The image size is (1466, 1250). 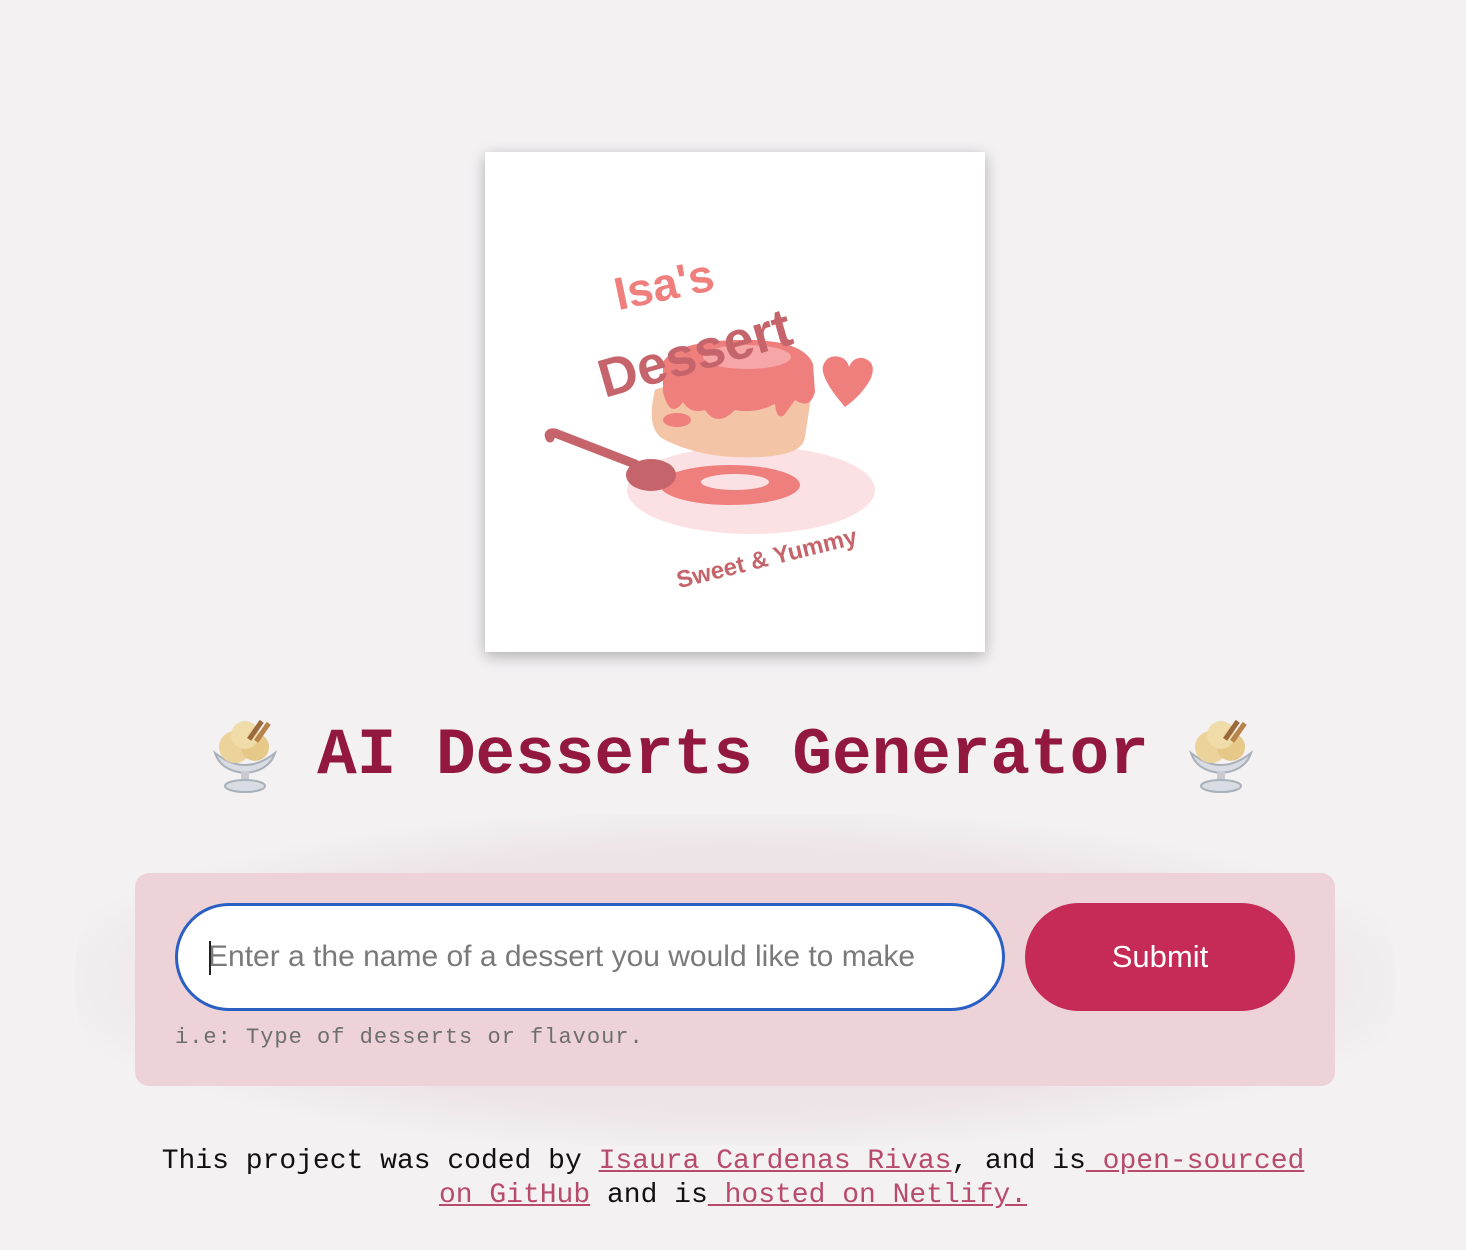 I want to click on header: AI Desserts Generator, so click(x=733, y=755).